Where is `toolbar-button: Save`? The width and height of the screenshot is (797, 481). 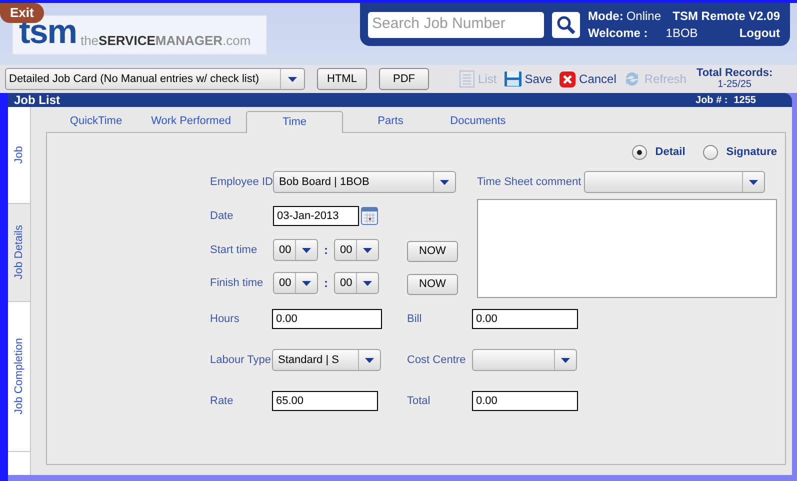 toolbar-button: Save is located at coordinates (528, 79).